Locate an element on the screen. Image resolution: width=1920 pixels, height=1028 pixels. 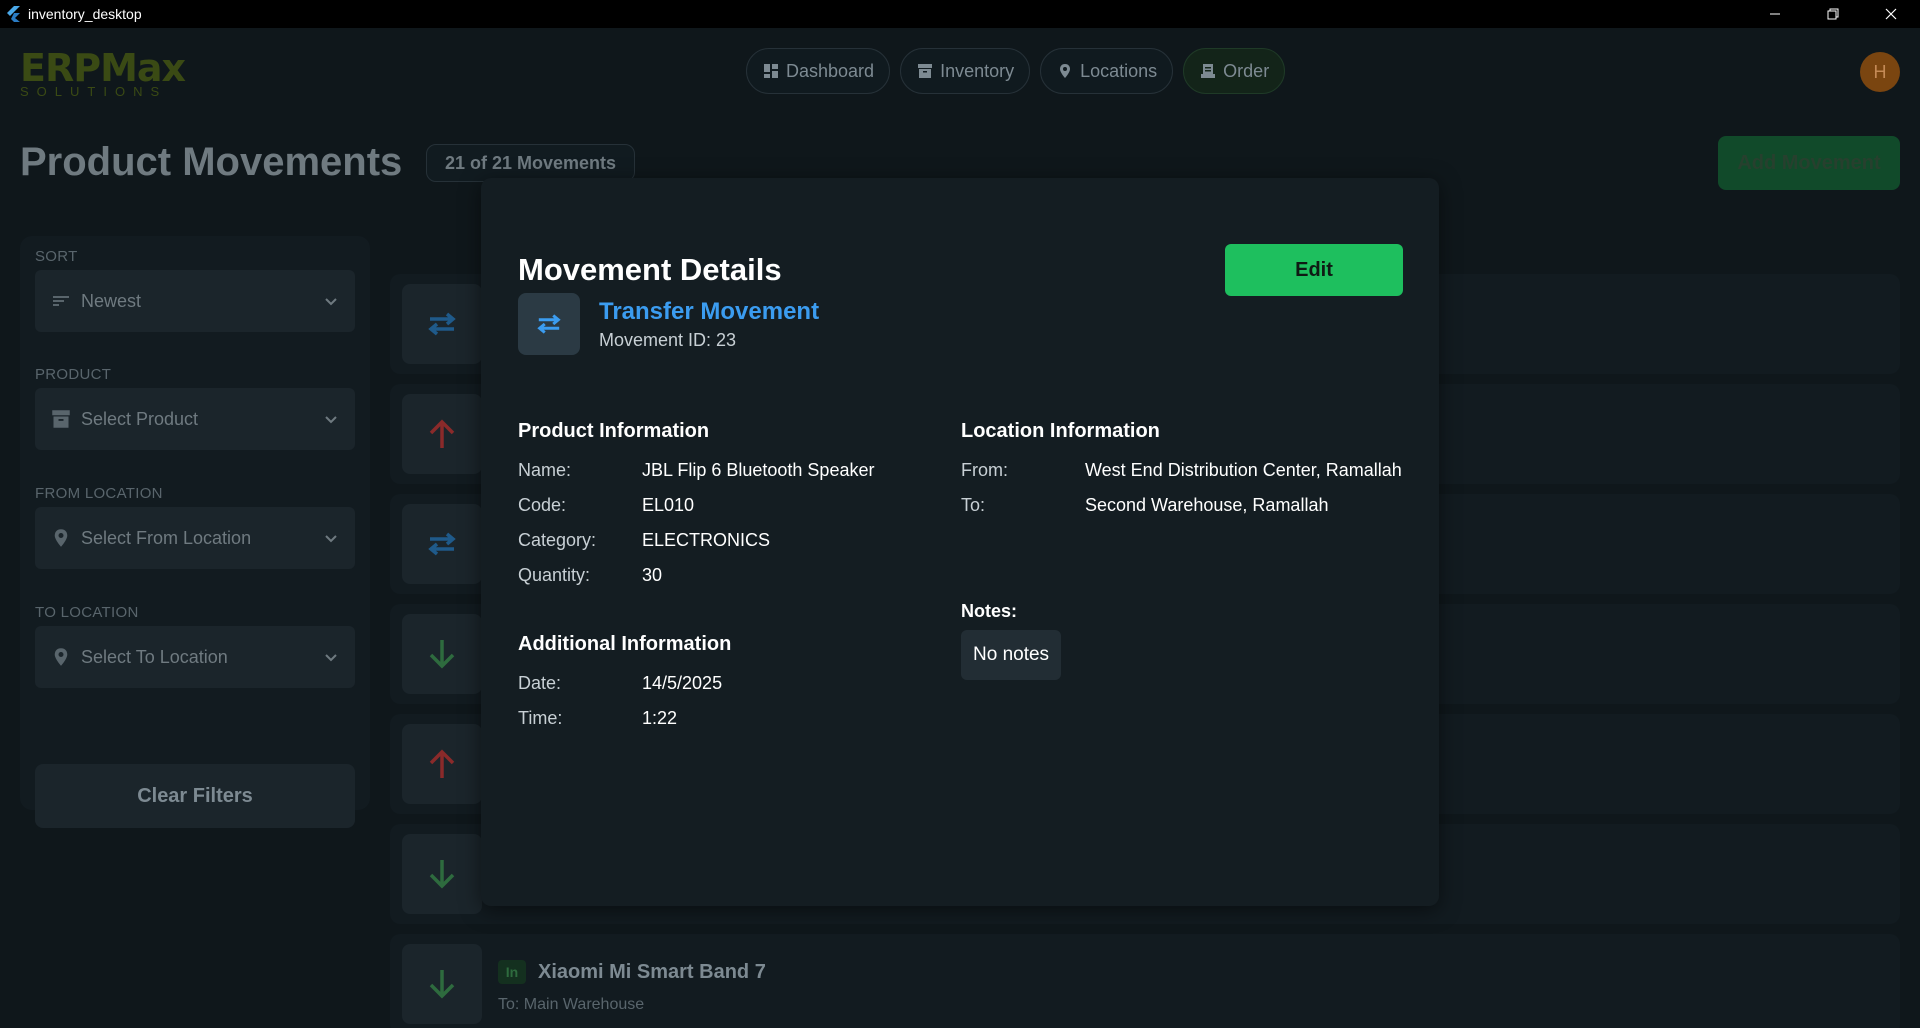
movement-destination: To: Main Warehouse is located at coordinates (571, 1004).